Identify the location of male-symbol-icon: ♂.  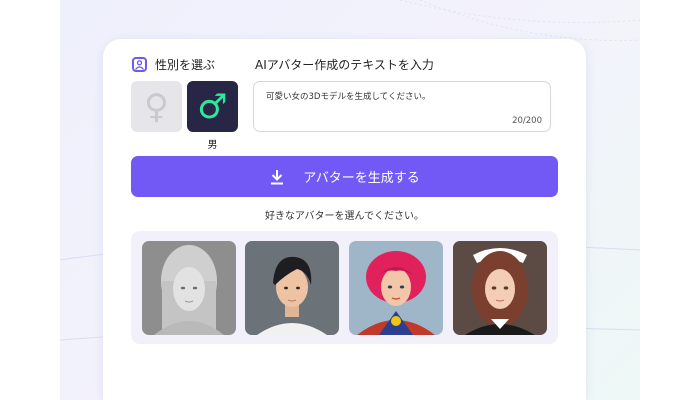
(212, 106).